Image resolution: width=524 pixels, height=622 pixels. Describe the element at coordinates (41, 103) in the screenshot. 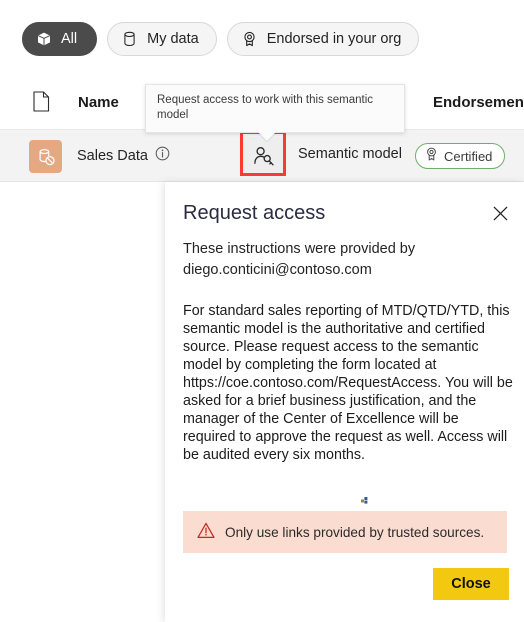

I see `file-icon` at that location.